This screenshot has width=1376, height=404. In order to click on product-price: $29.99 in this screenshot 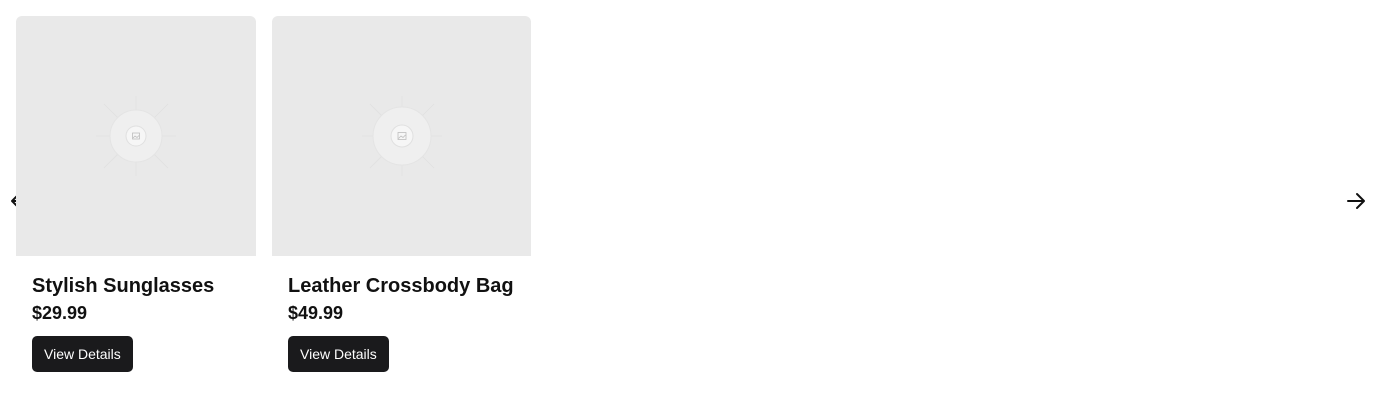, I will do `click(60, 313)`.